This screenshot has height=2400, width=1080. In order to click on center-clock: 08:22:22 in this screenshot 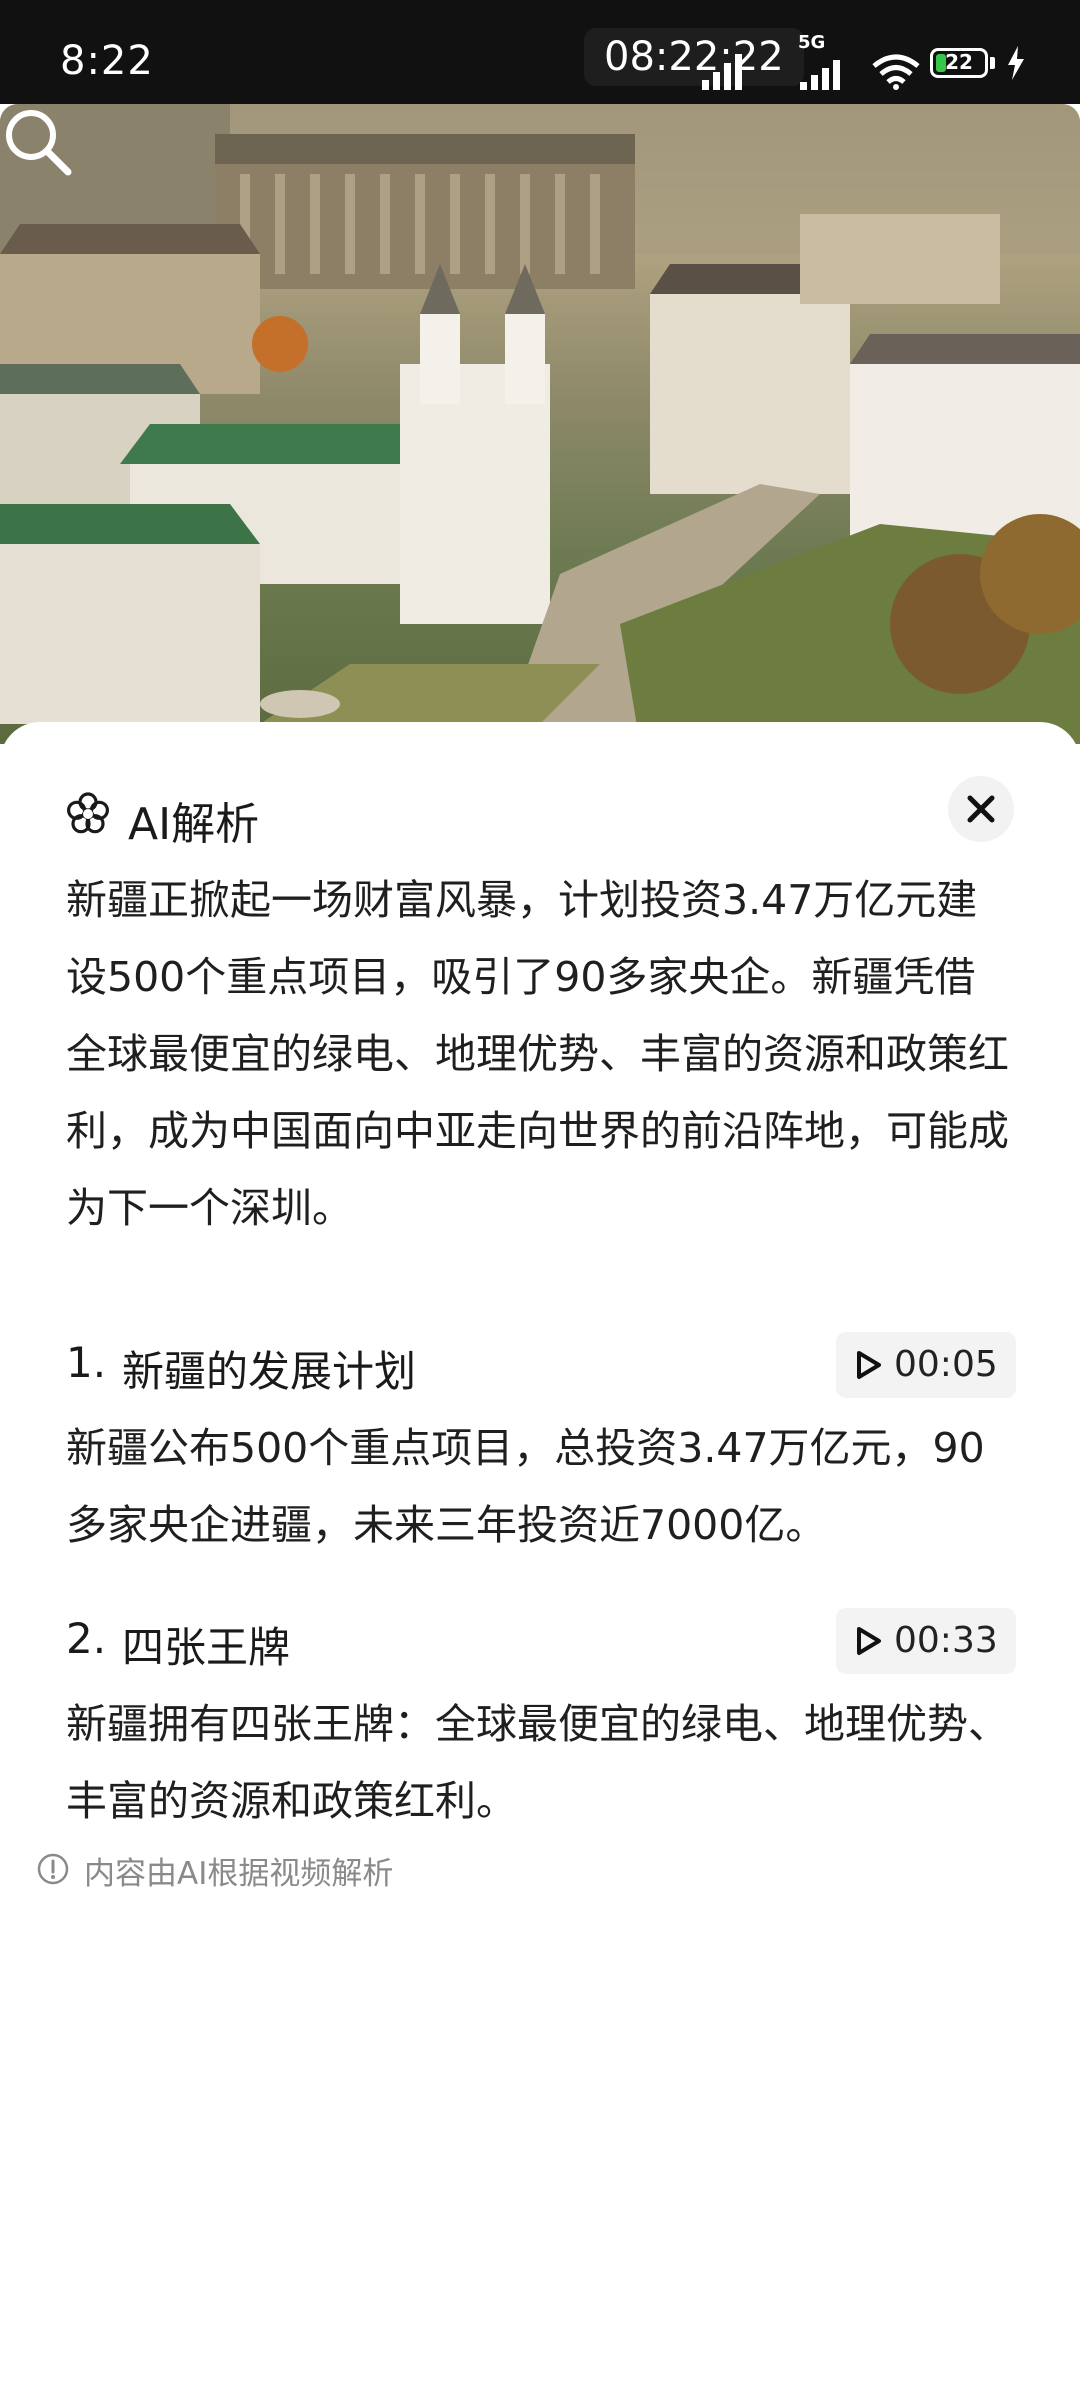, I will do `click(694, 57)`.